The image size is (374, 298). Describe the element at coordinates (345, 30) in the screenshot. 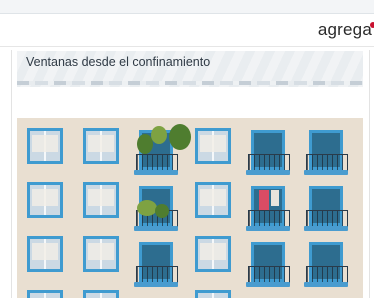

I see `brand-logo: agrega` at that location.